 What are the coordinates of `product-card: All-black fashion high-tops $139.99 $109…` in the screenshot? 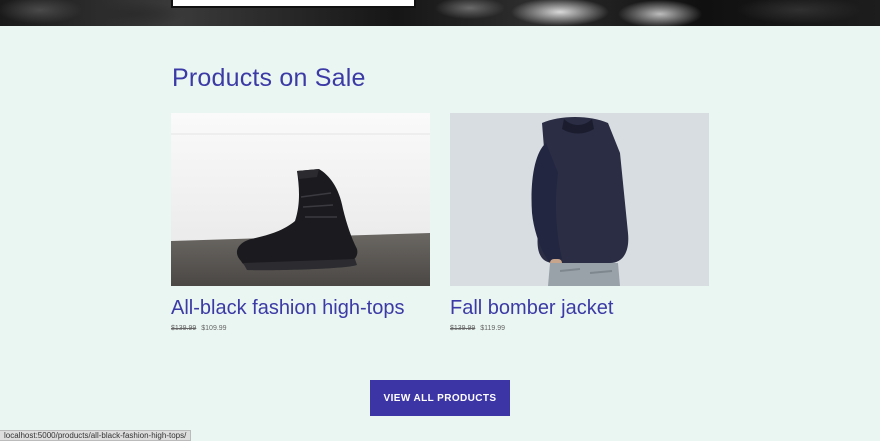 It's located at (300, 222).